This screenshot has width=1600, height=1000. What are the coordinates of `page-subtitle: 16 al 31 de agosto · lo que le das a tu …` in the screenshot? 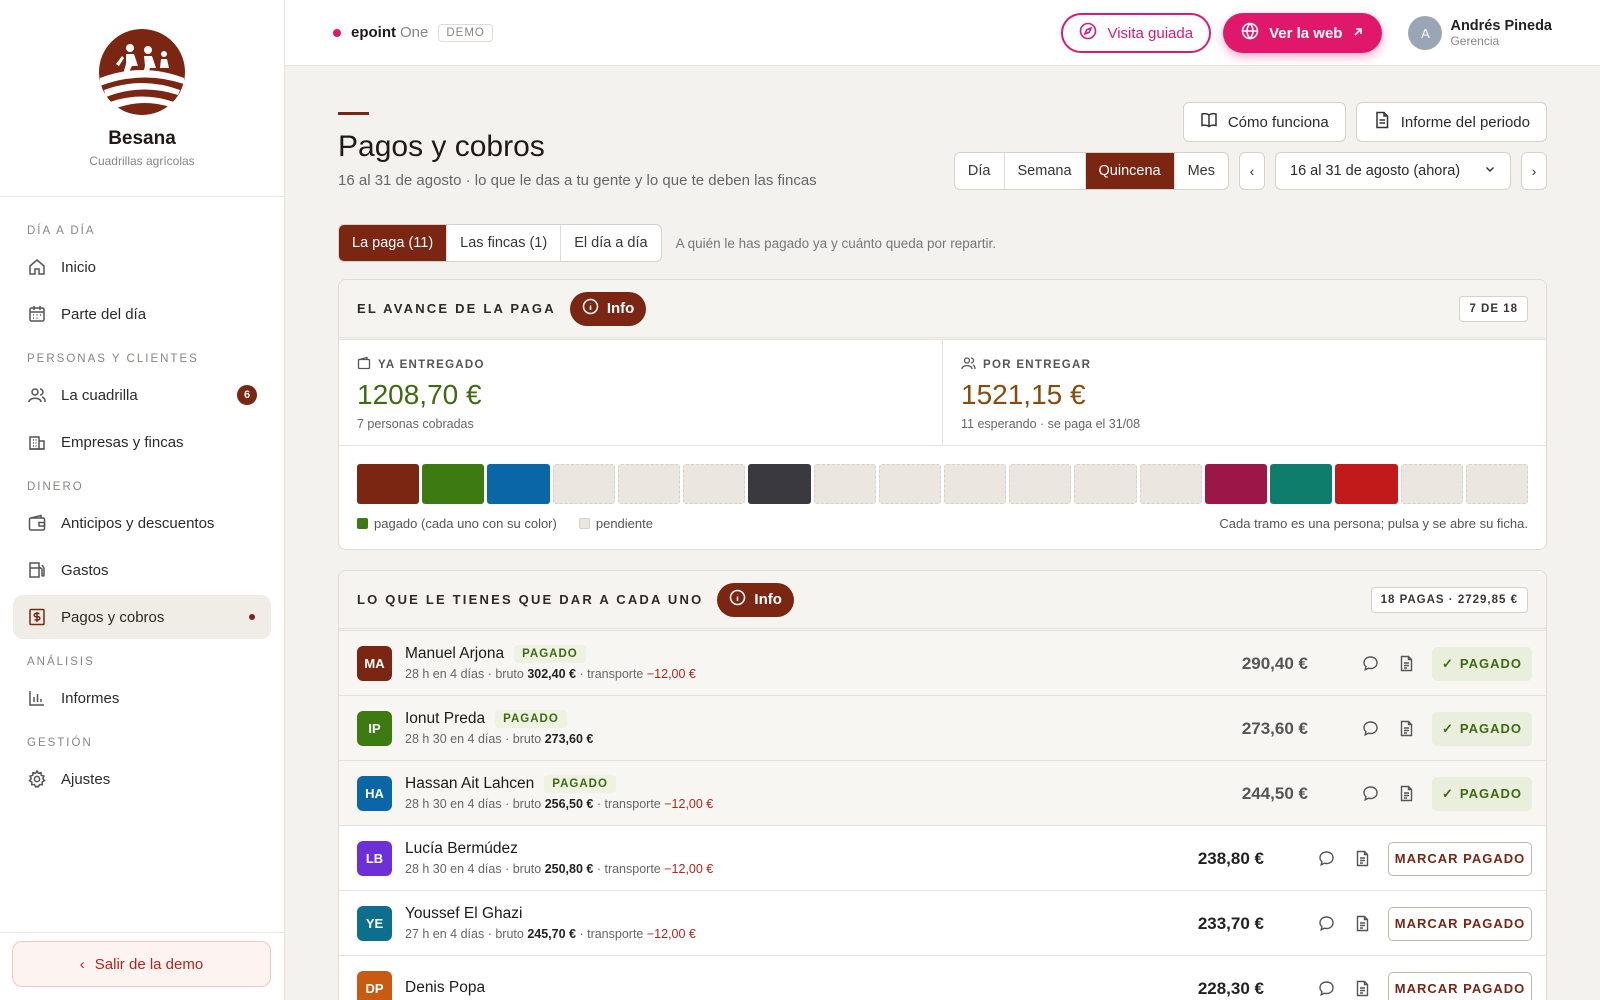 It's located at (577, 180).